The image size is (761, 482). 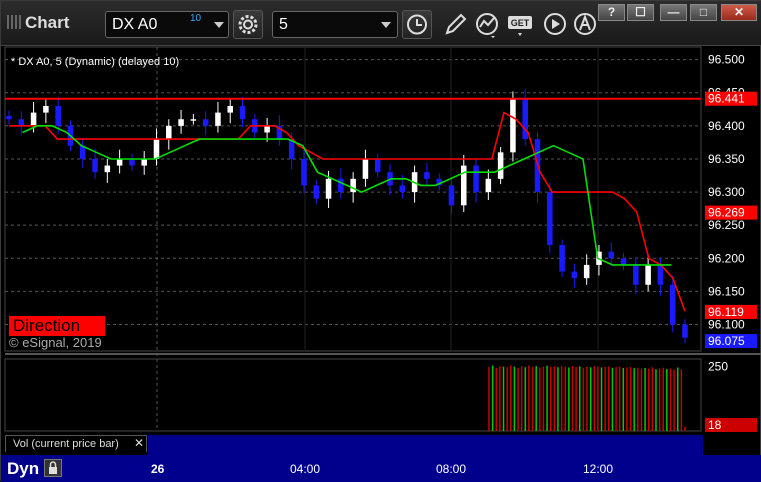 I want to click on y-tick-label: 96.200, so click(x=726, y=258).